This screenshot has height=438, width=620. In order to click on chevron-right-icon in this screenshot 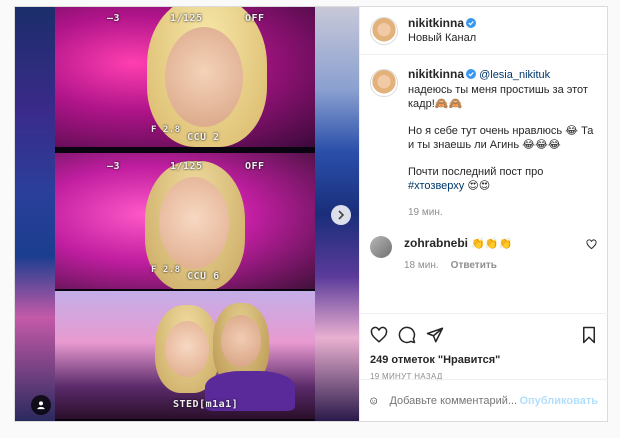, I will do `click(341, 215)`.